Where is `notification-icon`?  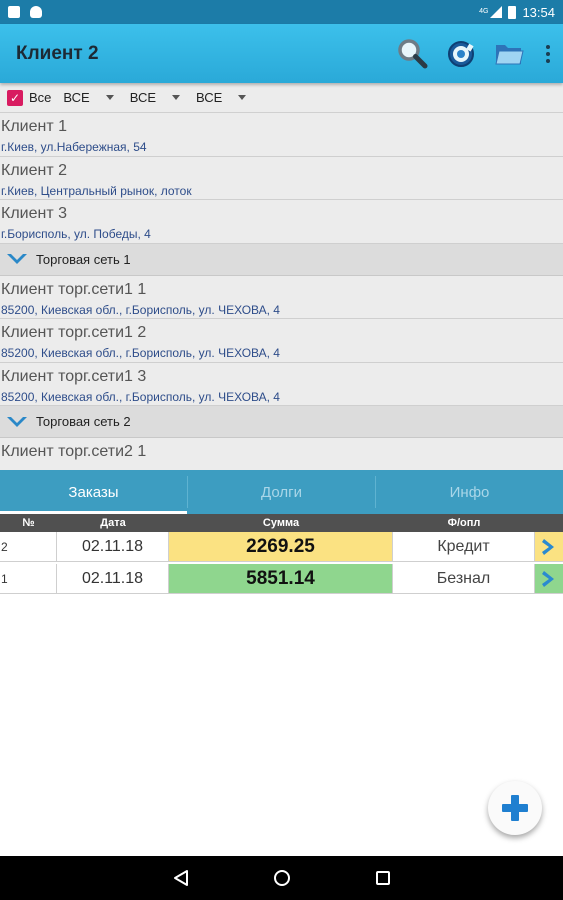
notification-icon is located at coordinates (14, 12).